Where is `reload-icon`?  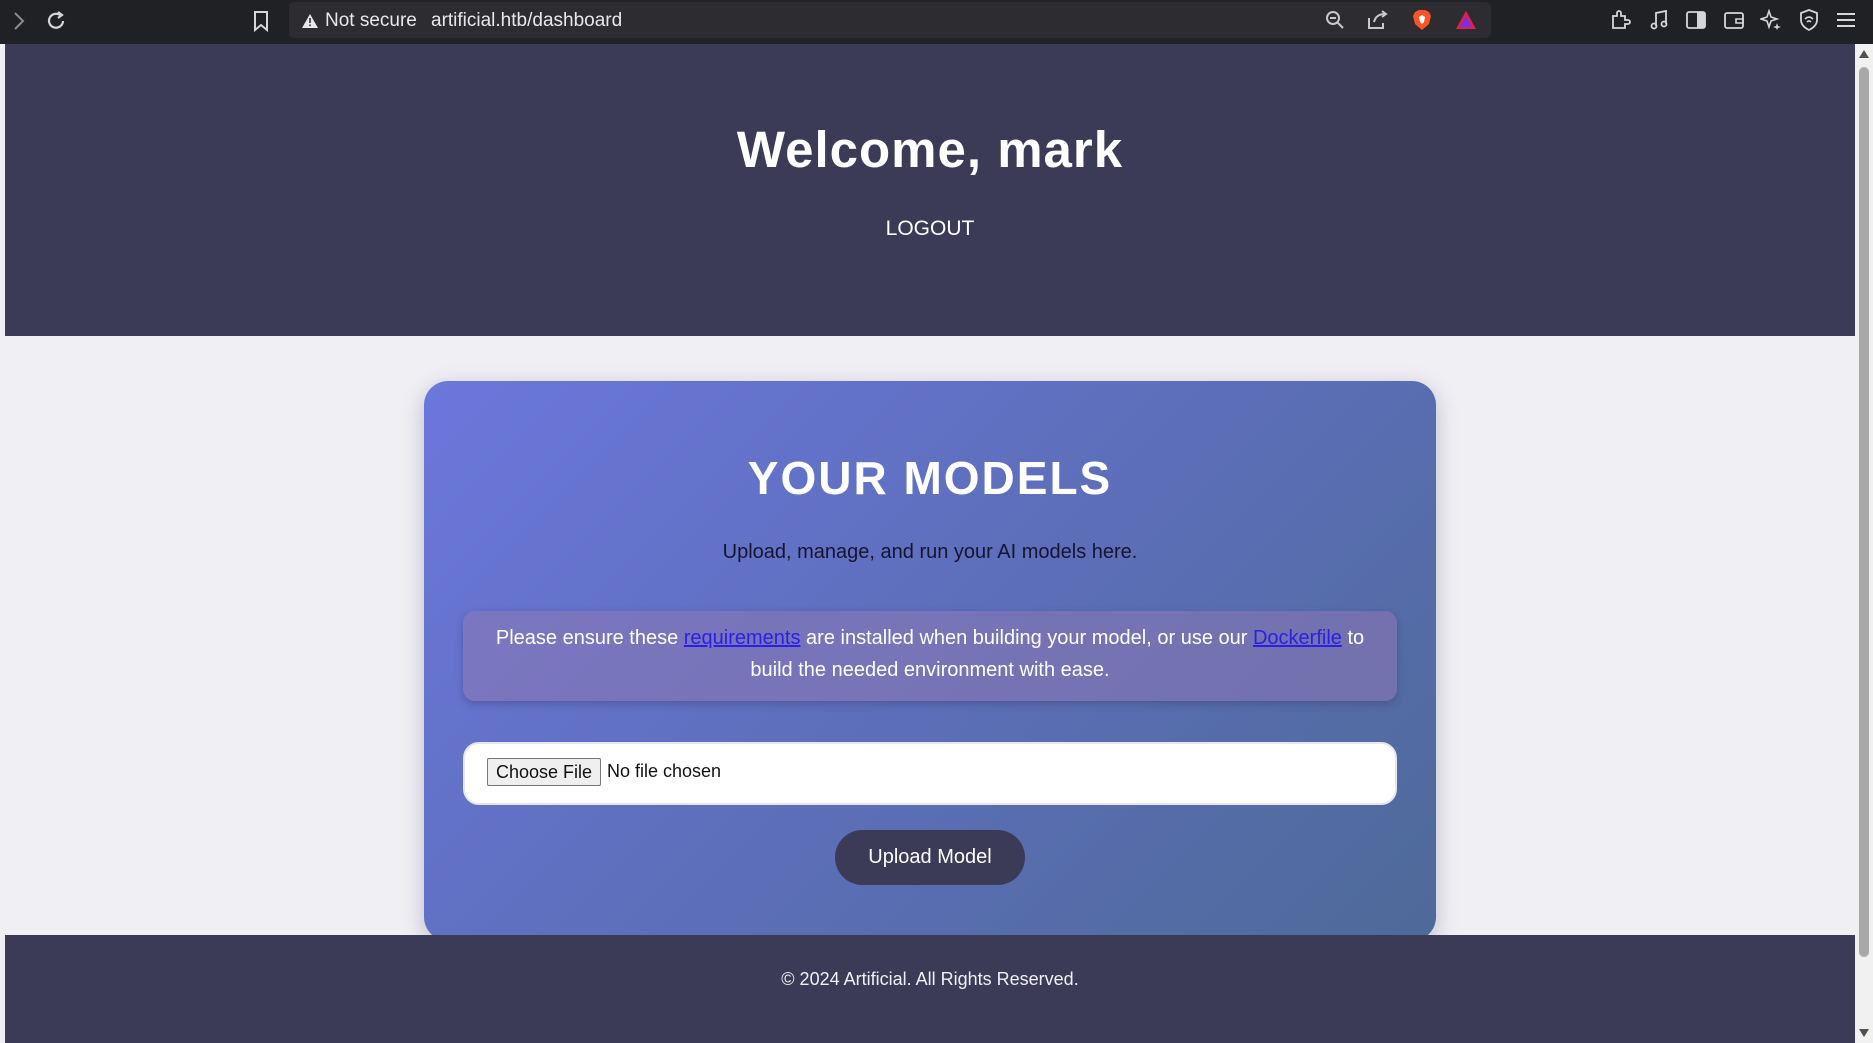 reload-icon is located at coordinates (56, 21).